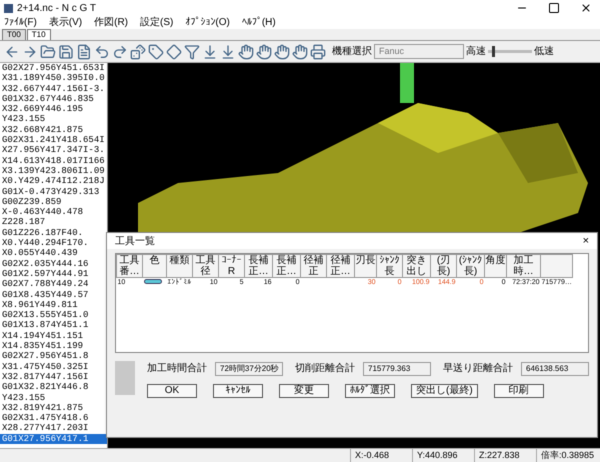  Describe the element at coordinates (470, 266) in the screenshot. I see `column-header: (ｼｬﾝｸ長)` at that location.